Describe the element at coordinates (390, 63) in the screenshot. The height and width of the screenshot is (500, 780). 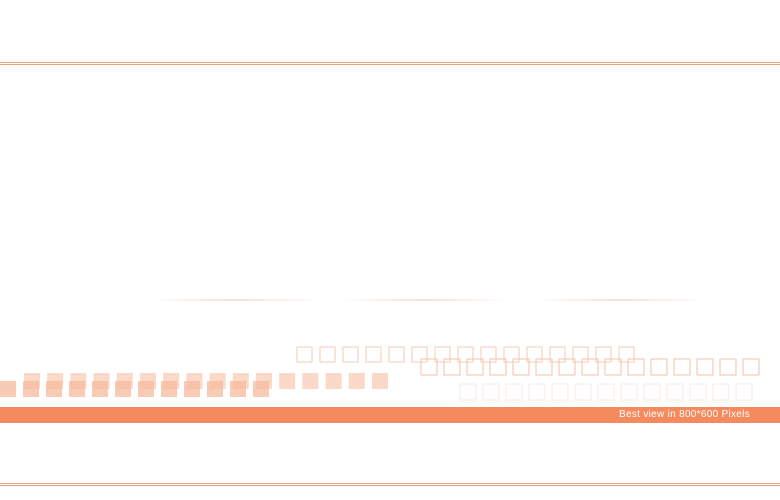
I see `top-divider-line` at that location.